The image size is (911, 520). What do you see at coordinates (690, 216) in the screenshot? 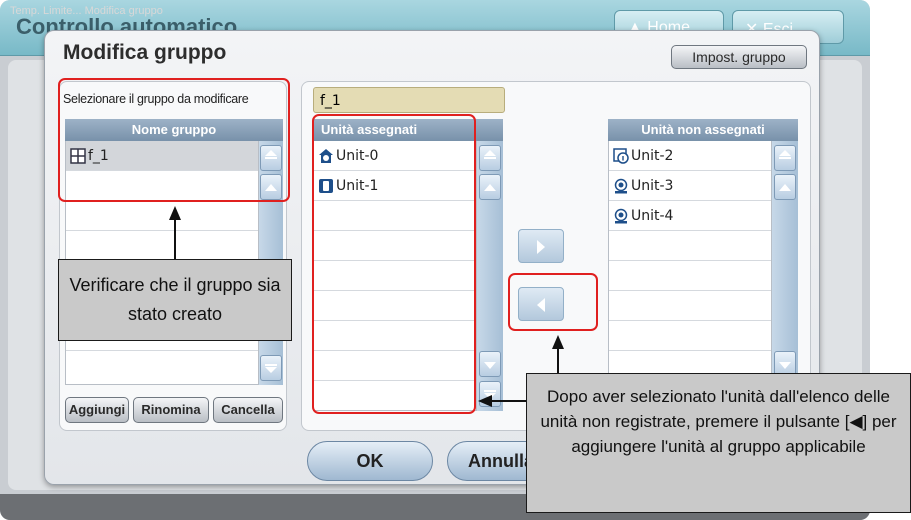
I see `list-item: Unit-4` at bounding box center [690, 216].